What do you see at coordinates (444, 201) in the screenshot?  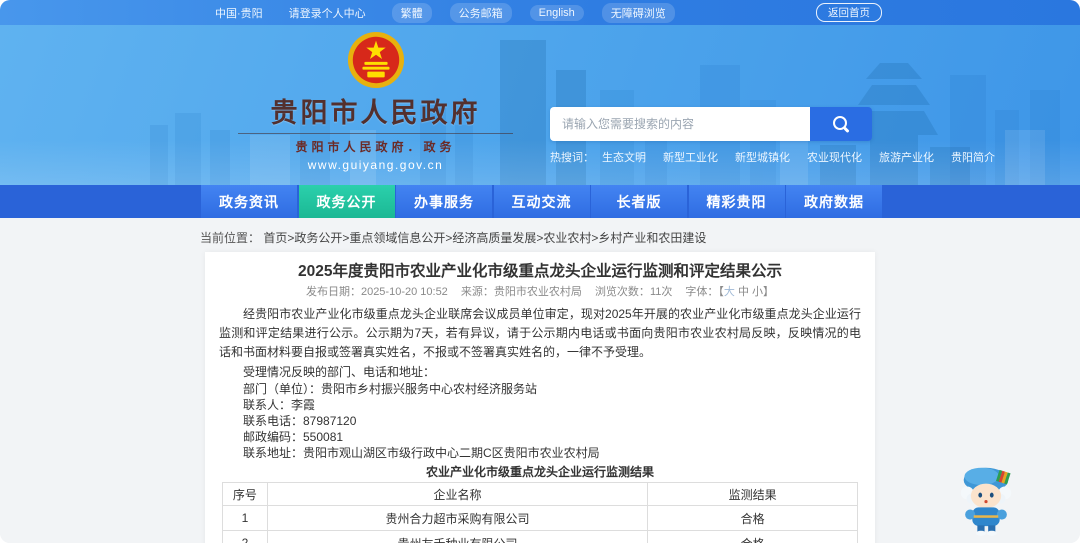 I see `nav-item-banshifuwu: 办事服务` at bounding box center [444, 201].